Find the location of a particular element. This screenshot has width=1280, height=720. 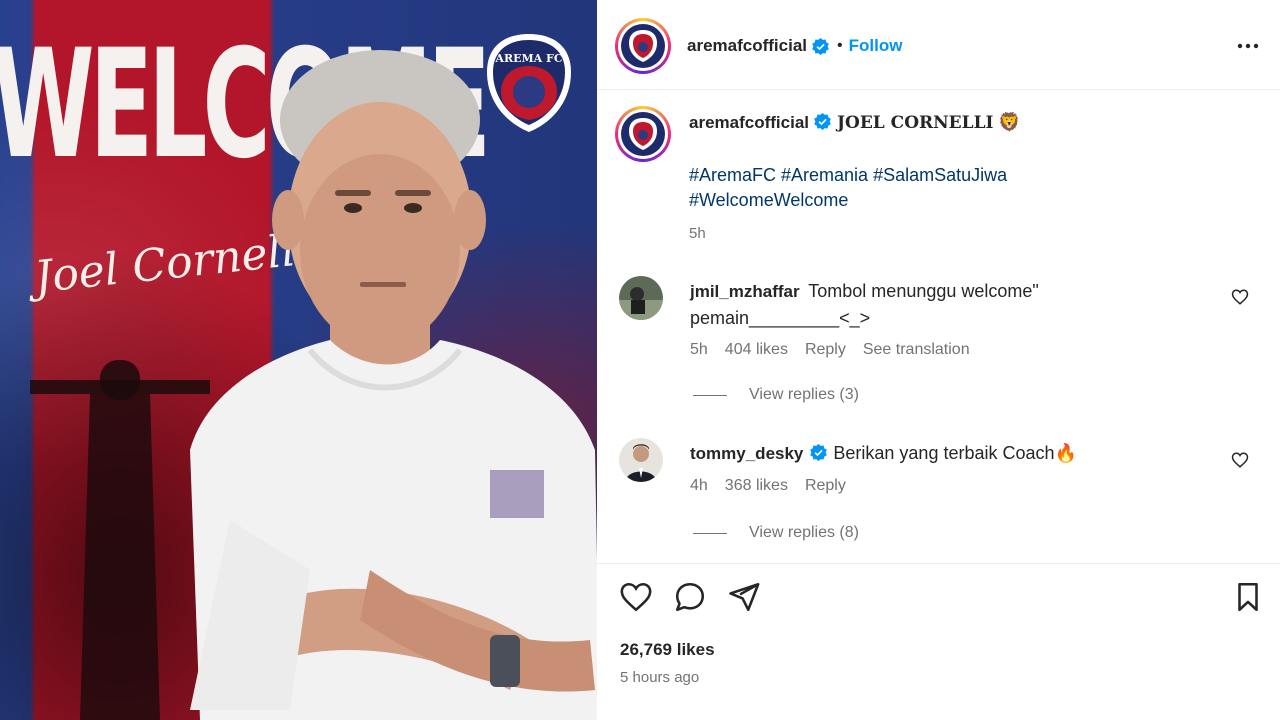

see-translation-button: See translation is located at coordinates (916, 350).